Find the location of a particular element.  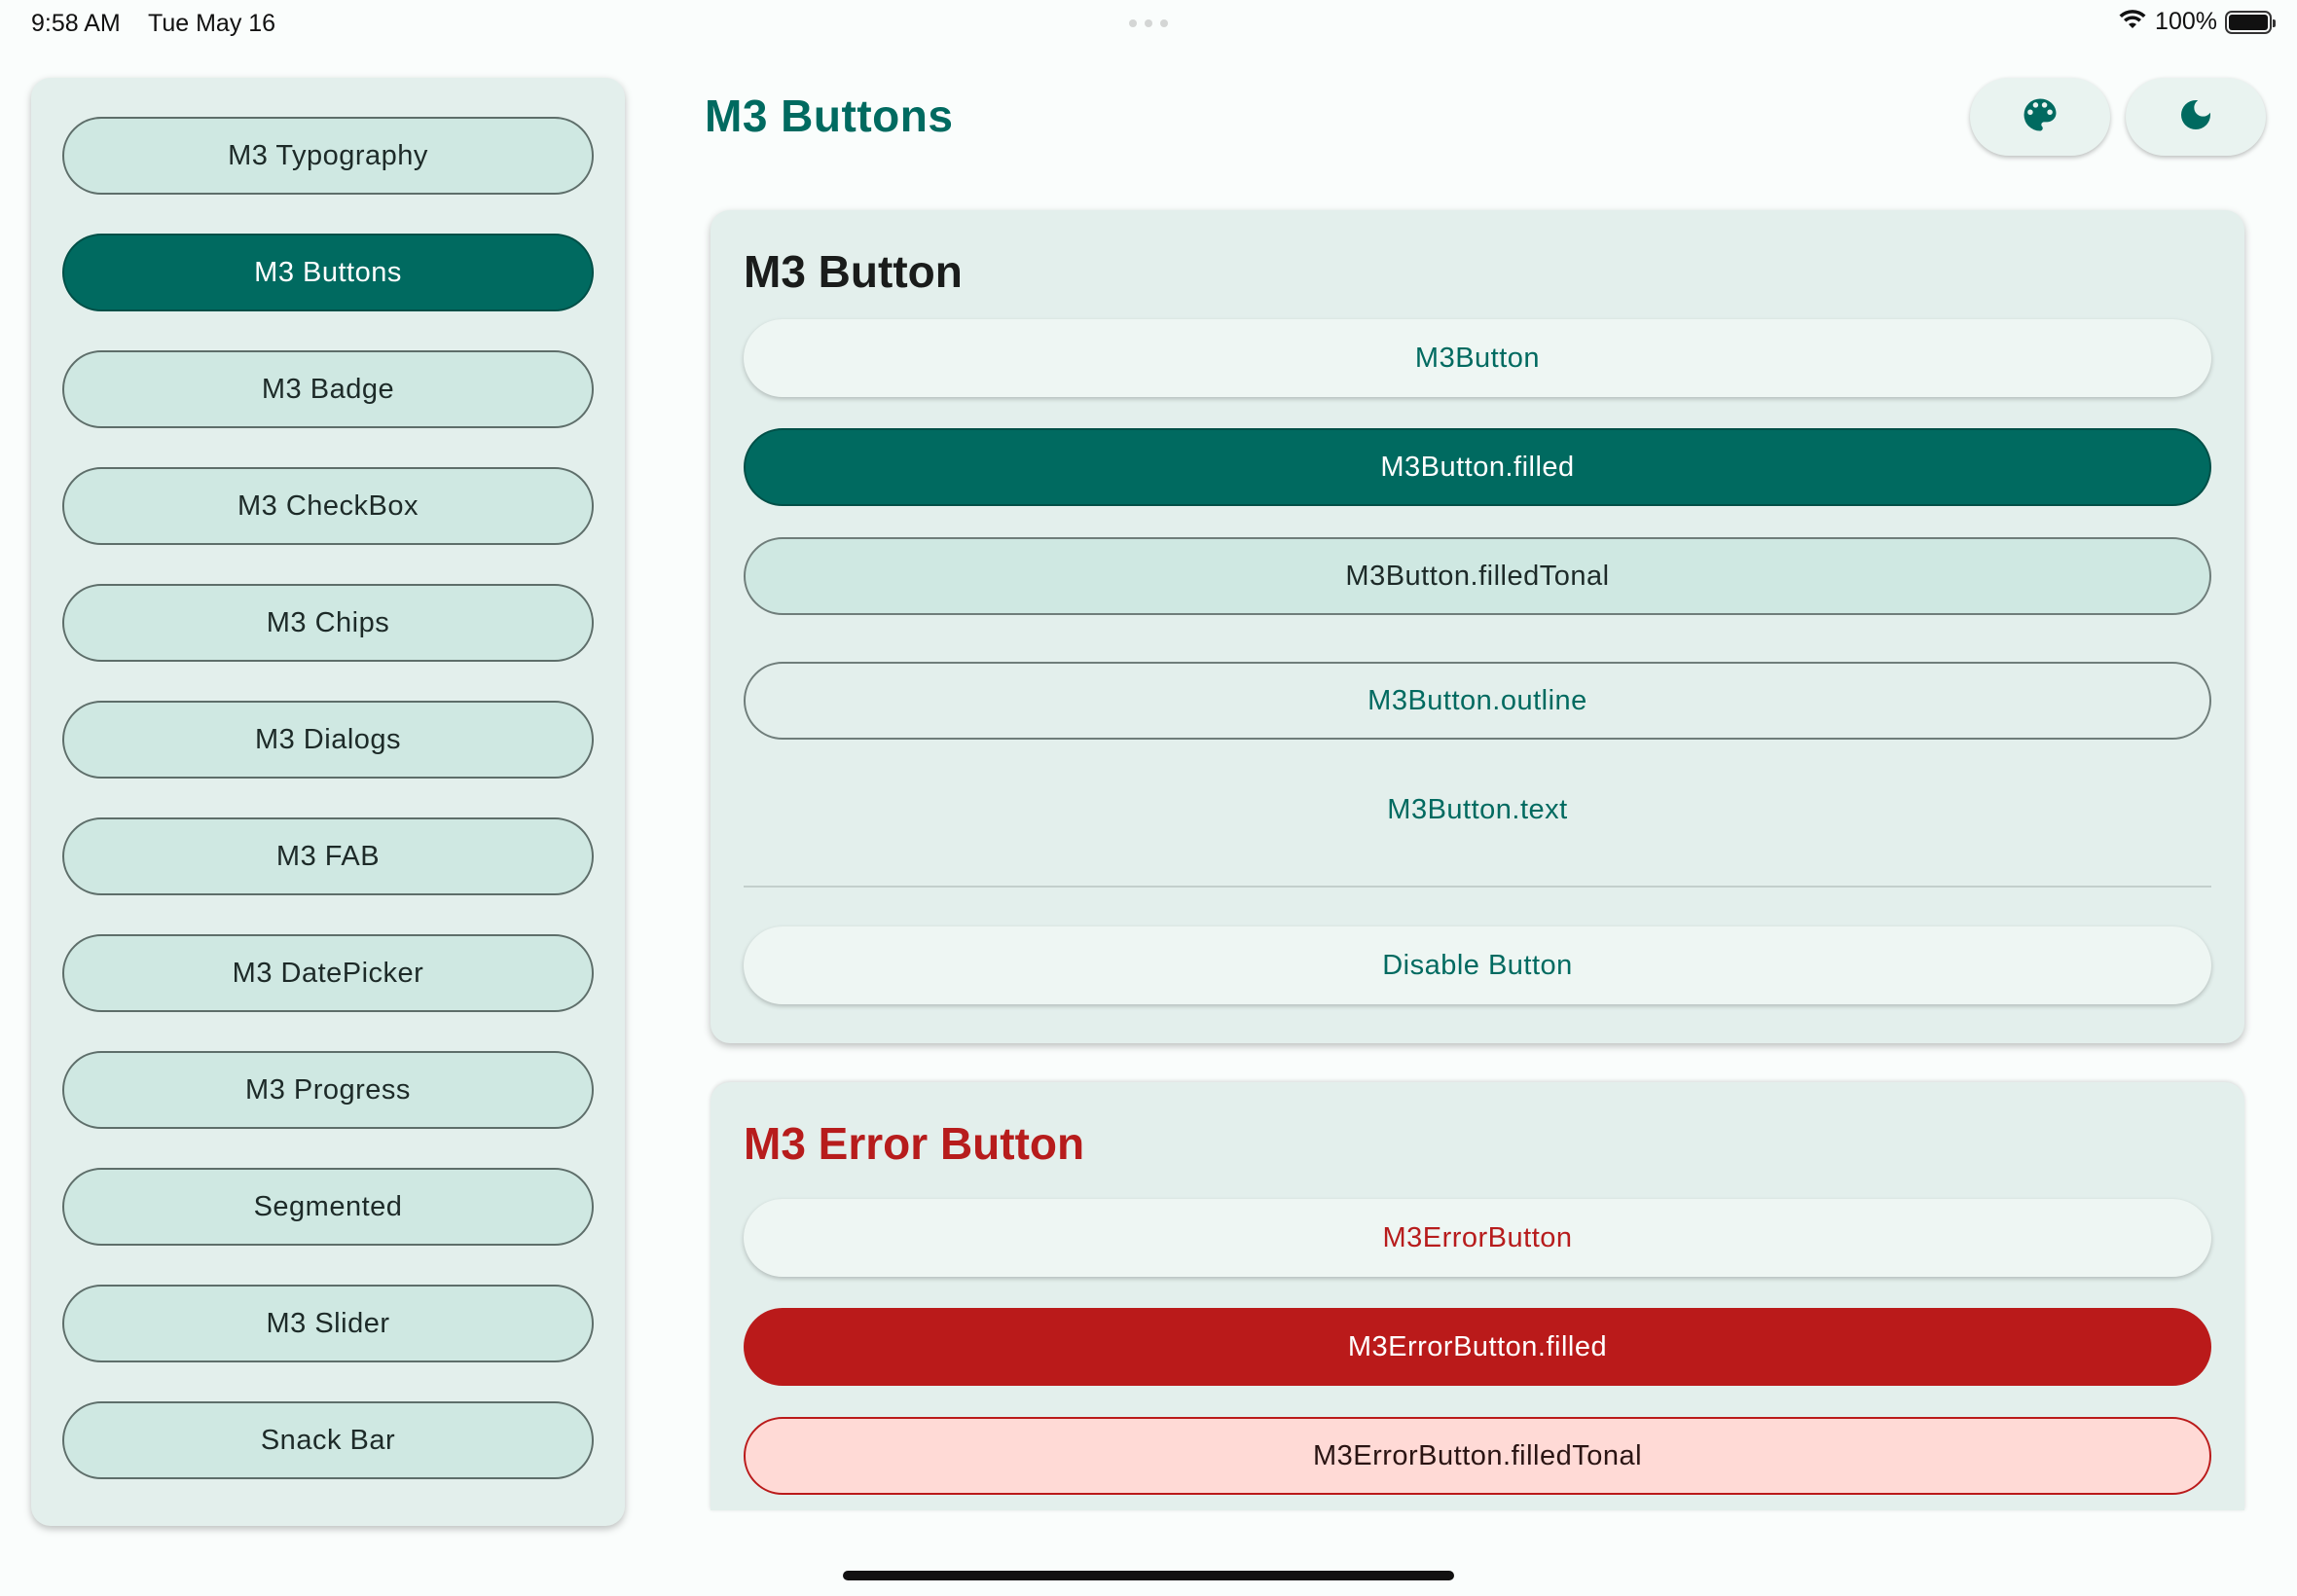

disable-button: Disable Button is located at coordinates (1477, 965).